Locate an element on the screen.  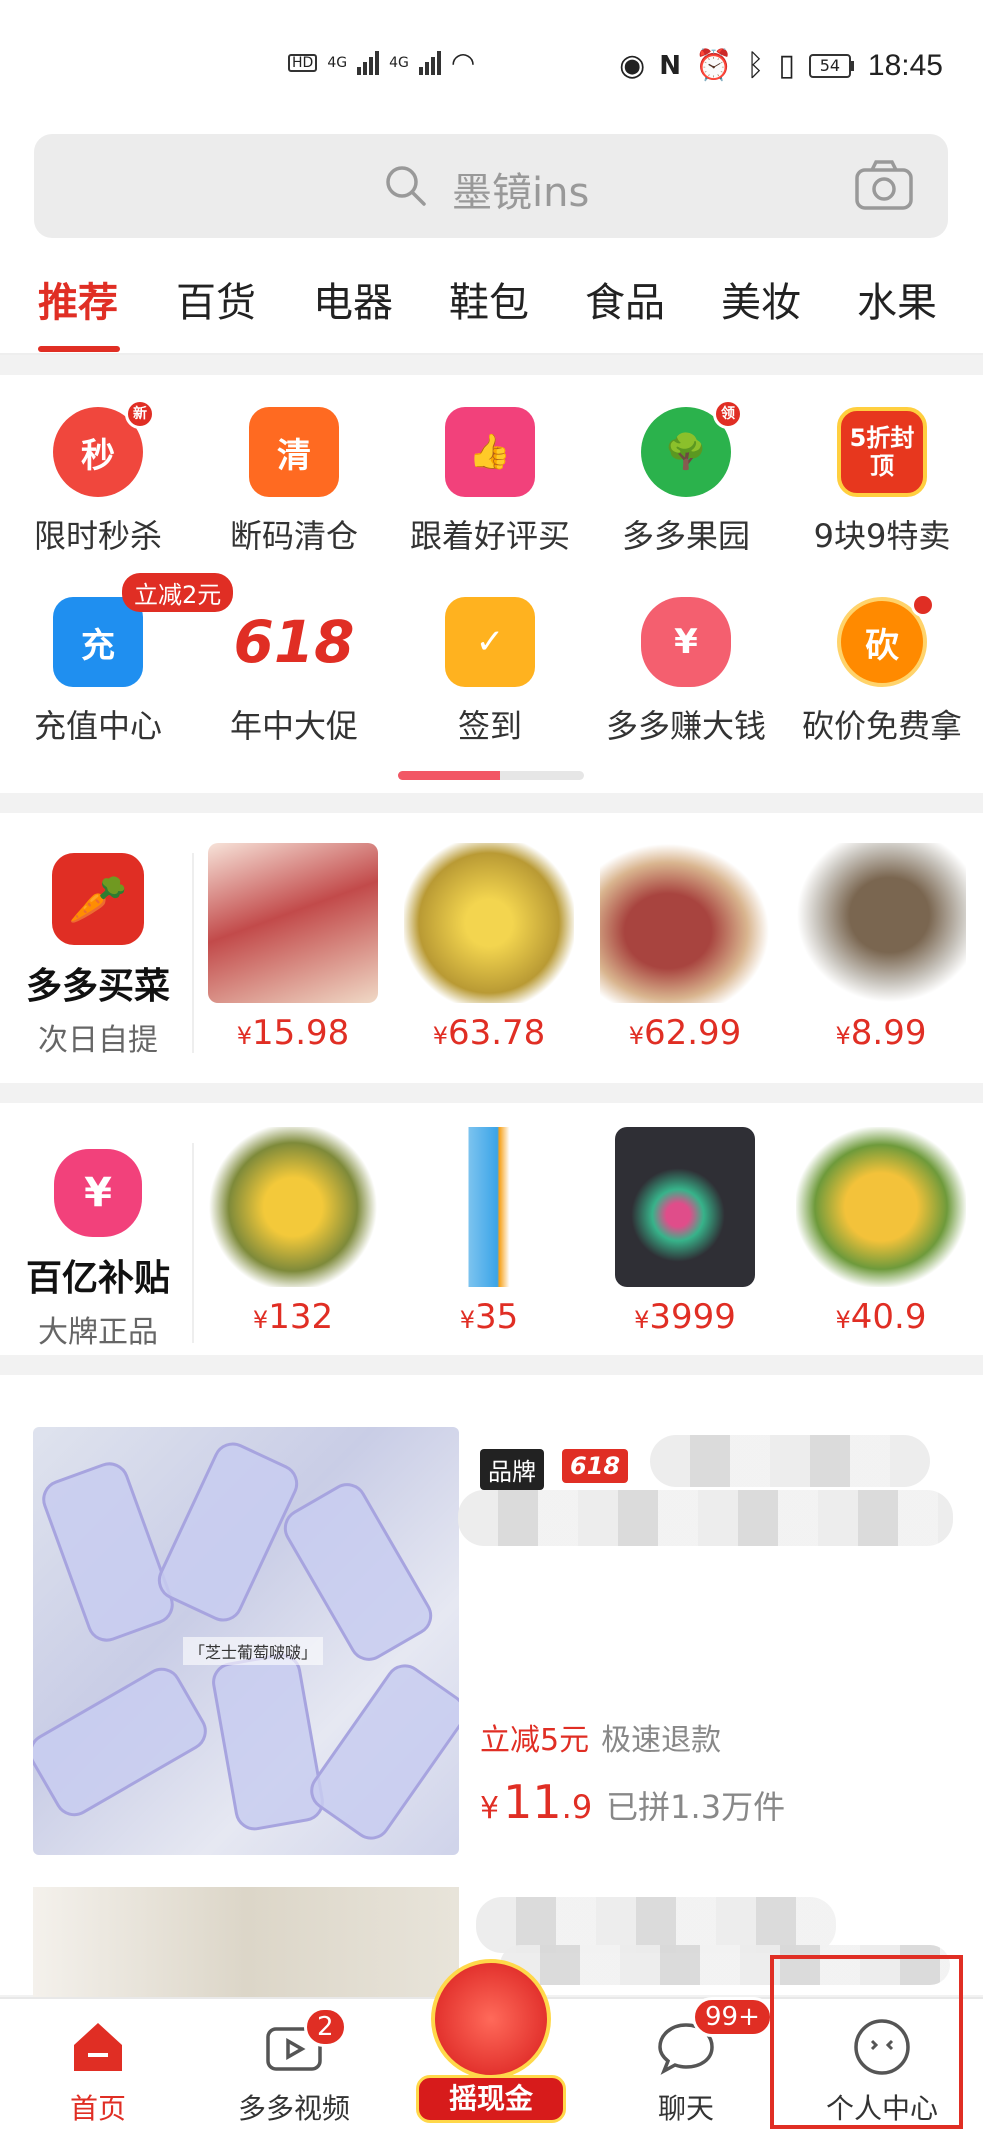
claim-badge: 领 is located at coordinates (728, 414).